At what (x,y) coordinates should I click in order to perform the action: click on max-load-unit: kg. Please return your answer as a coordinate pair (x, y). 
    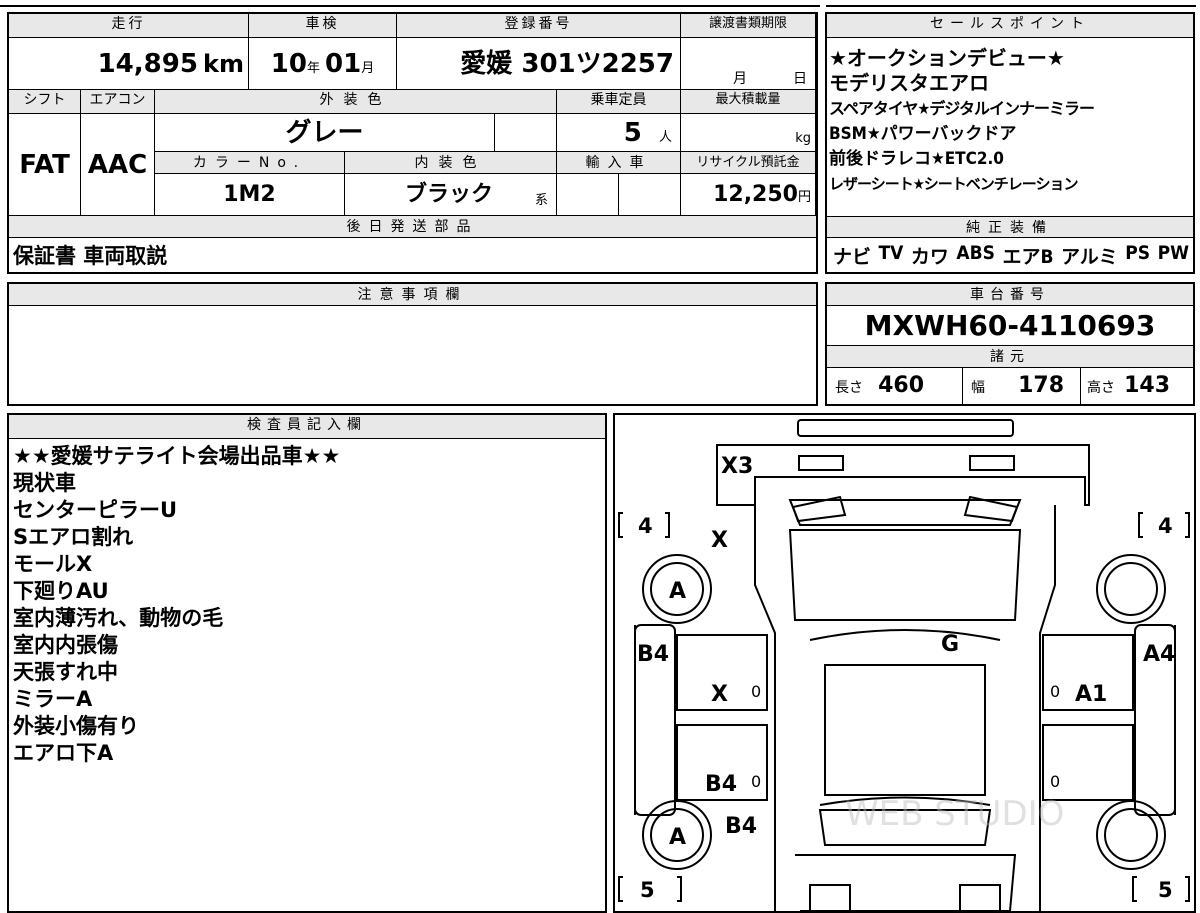
    Looking at the image, I should click on (803, 138).